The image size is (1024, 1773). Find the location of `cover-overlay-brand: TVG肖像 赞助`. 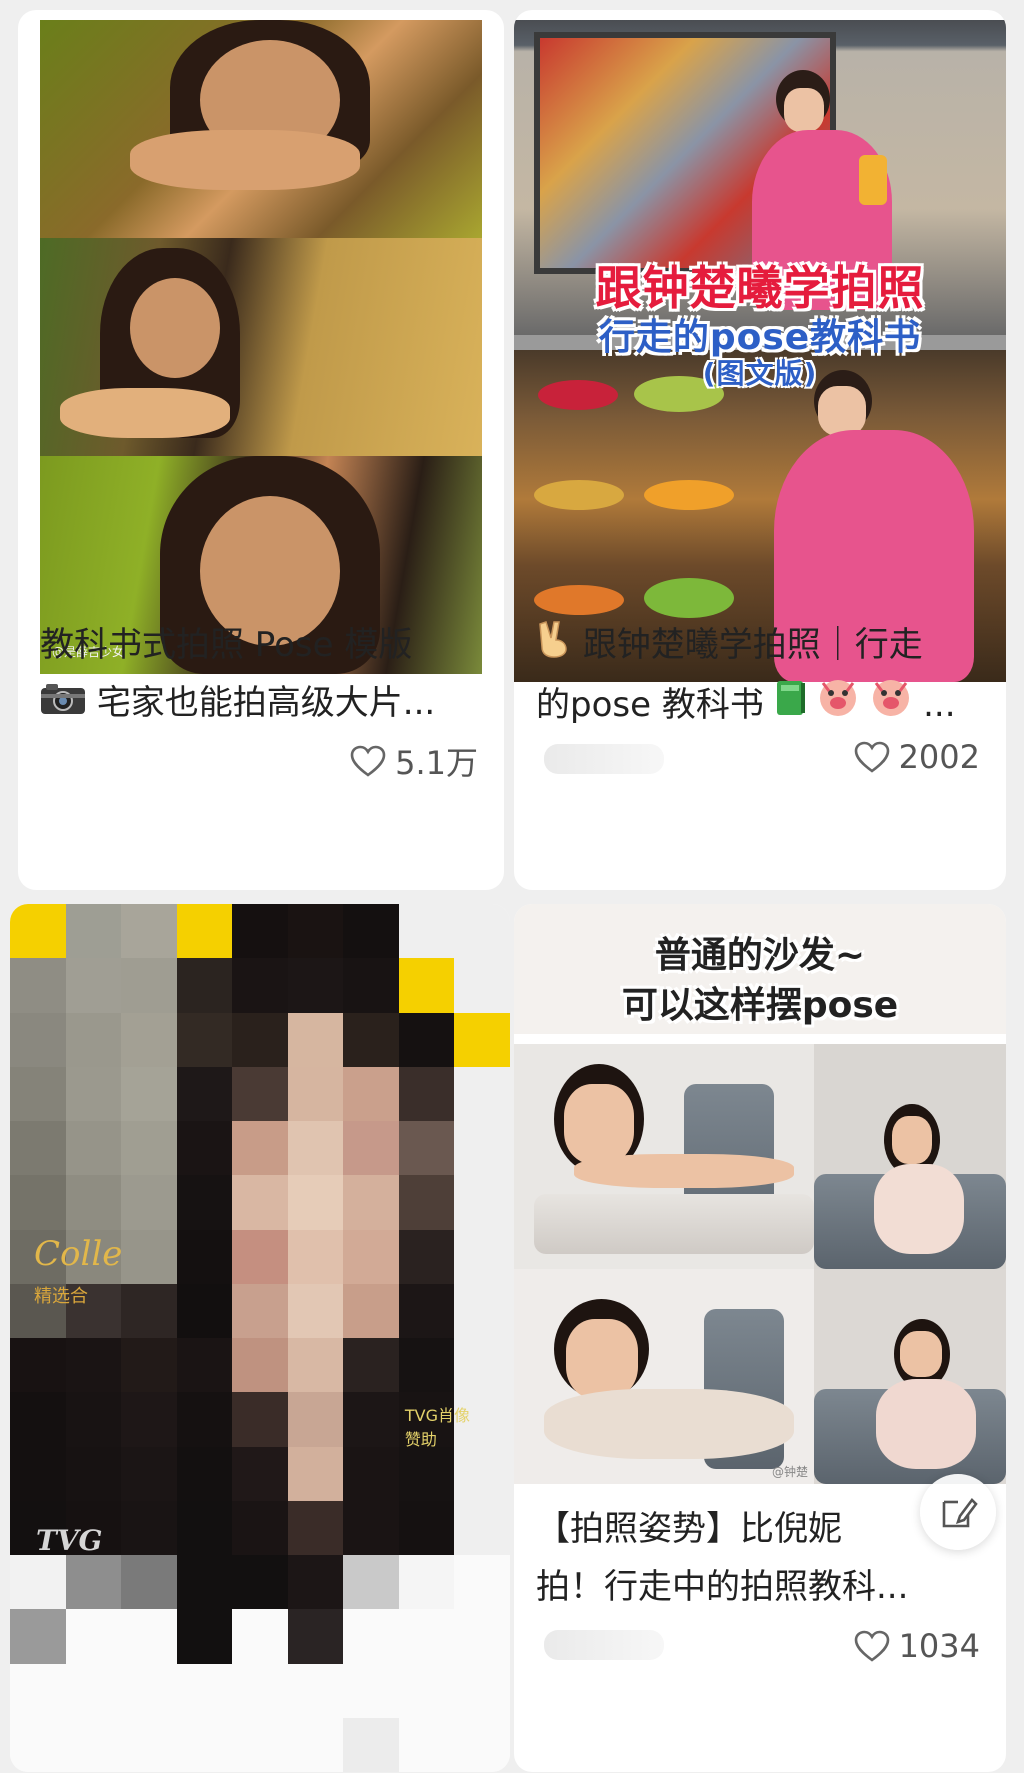

cover-overlay-brand: TVG肖像 赞助 is located at coordinates (437, 1428).